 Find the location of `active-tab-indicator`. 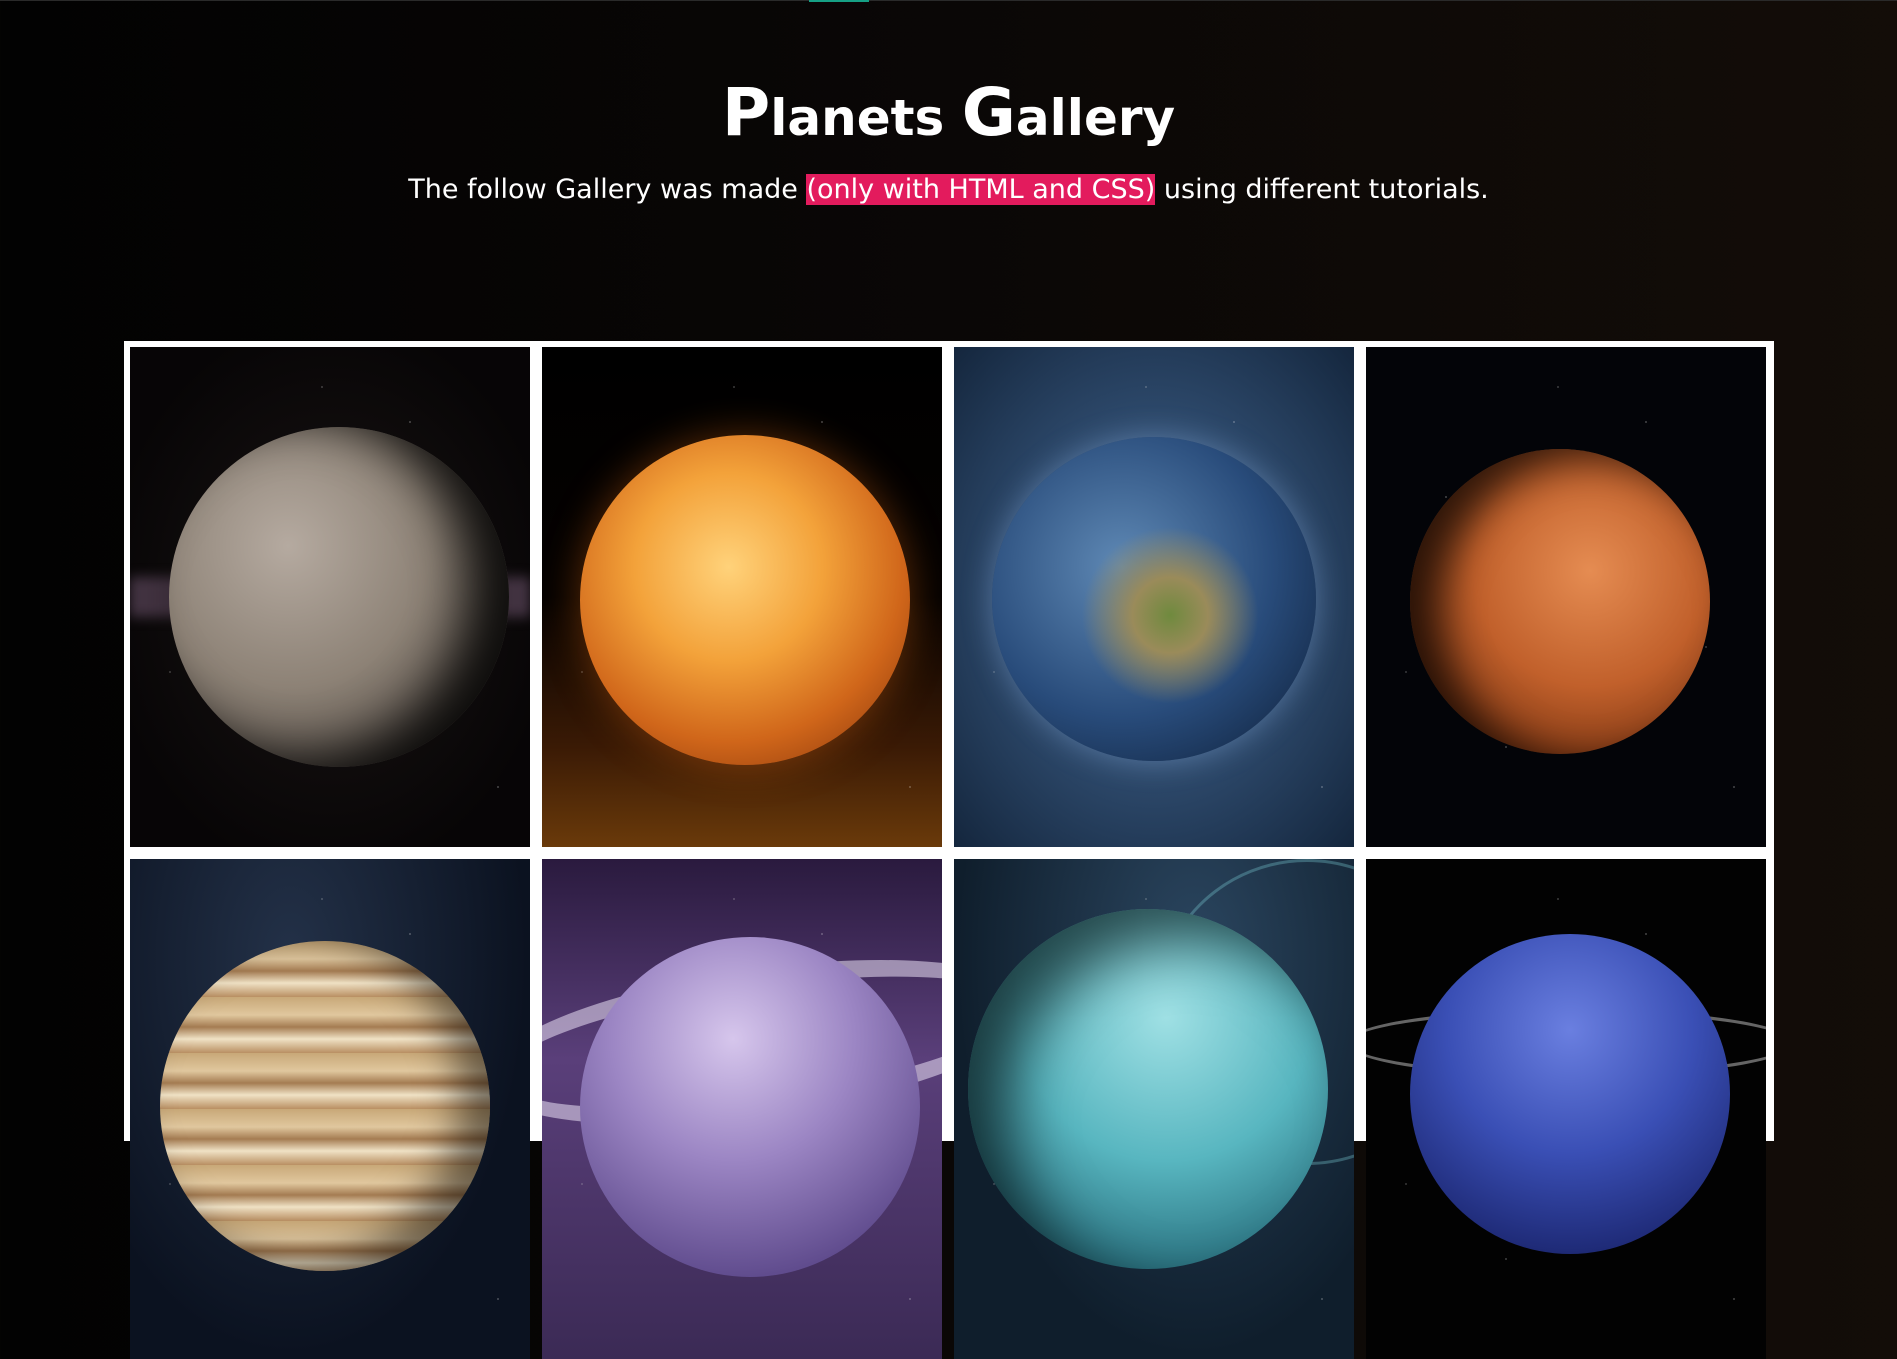

active-tab-indicator is located at coordinates (839, 1).